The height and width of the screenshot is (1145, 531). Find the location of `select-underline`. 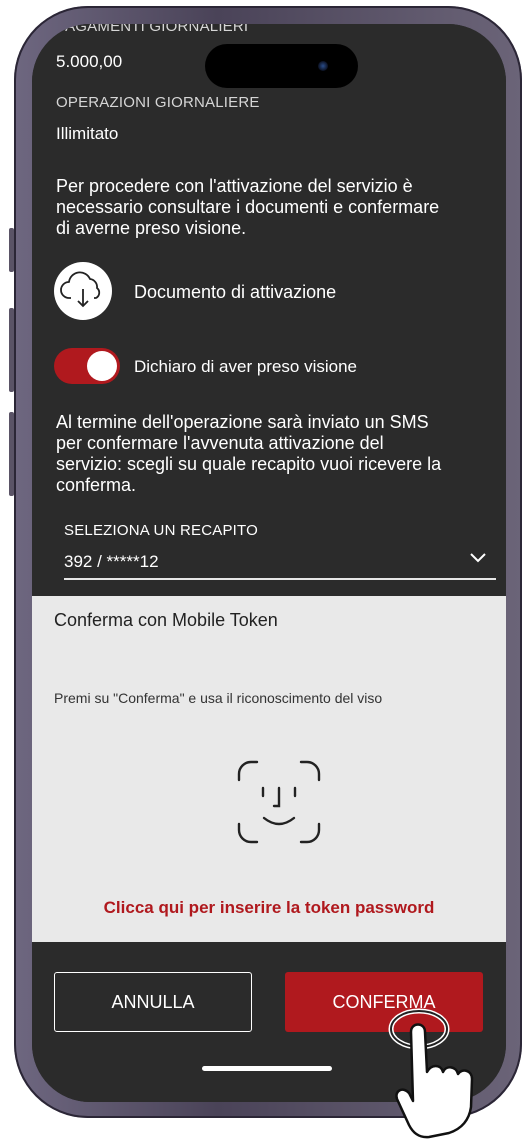

select-underline is located at coordinates (280, 579).